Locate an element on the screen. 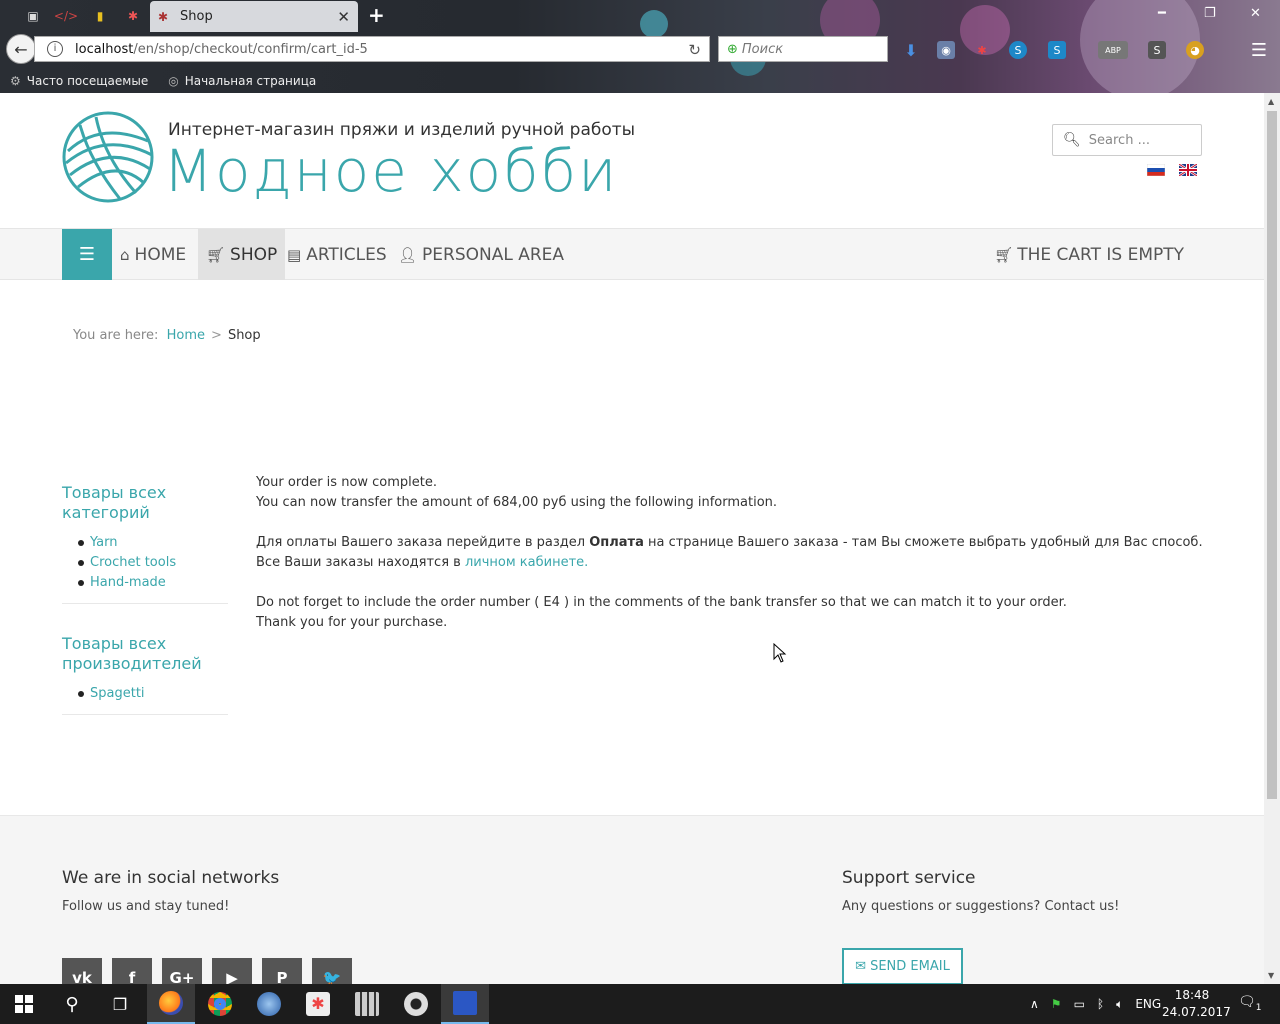 Image resolution: width=1280 pixels, height=1024 pixels. browser-search-input: ⊕ Поиск is located at coordinates (803, 49).